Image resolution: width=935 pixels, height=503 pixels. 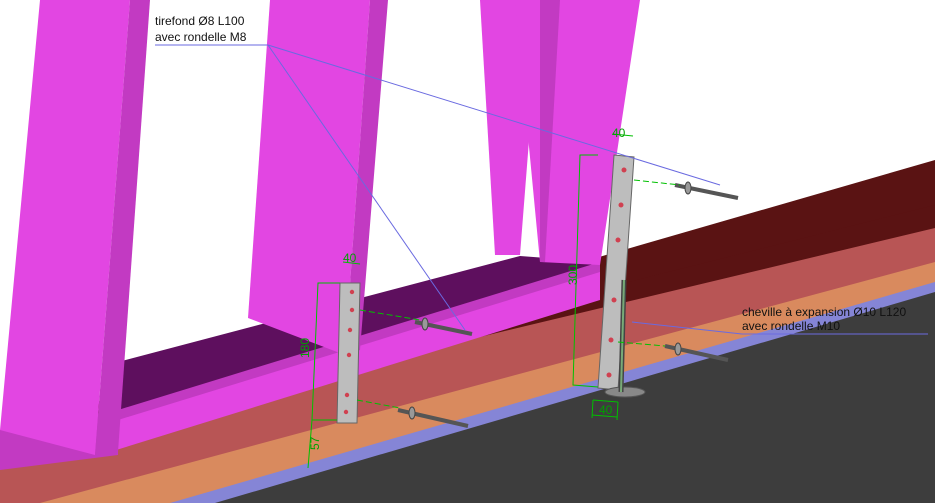 I want to click on callout-anchor-line2: avec rondelle M10, so click(x=791, y=326).